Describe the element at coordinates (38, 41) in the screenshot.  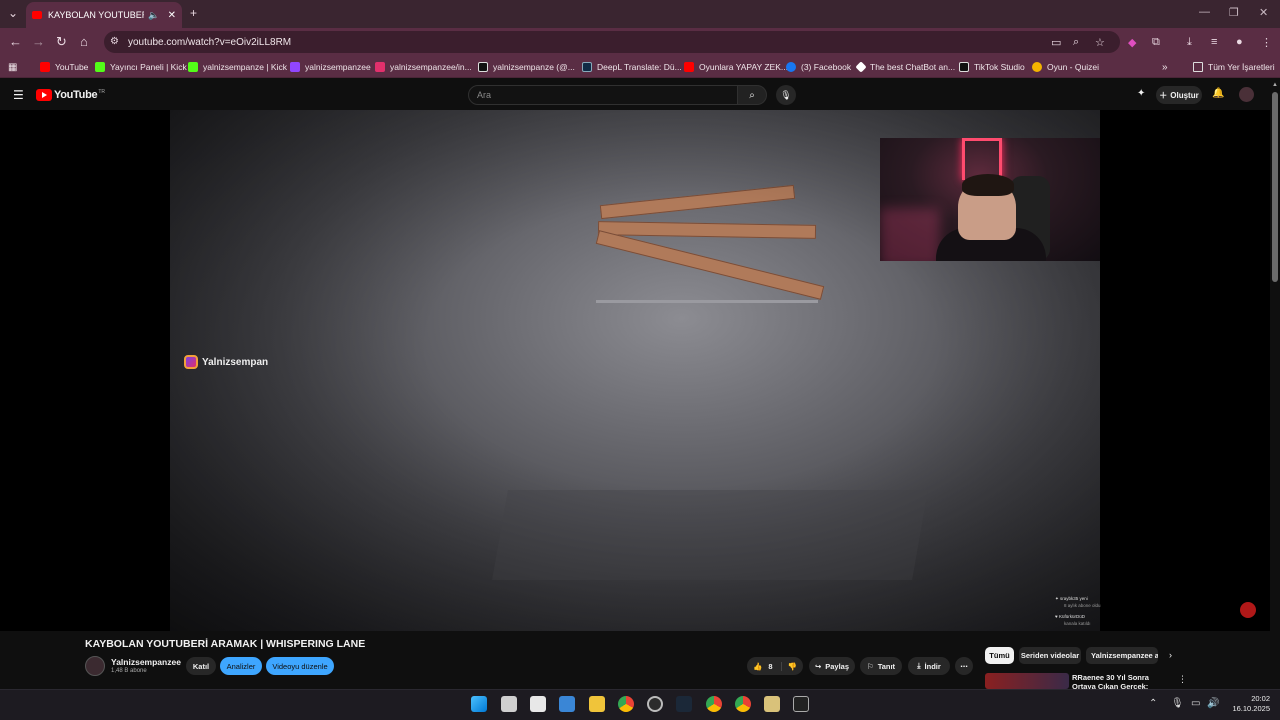
I see `forward-arrow-icon: →` at that location.